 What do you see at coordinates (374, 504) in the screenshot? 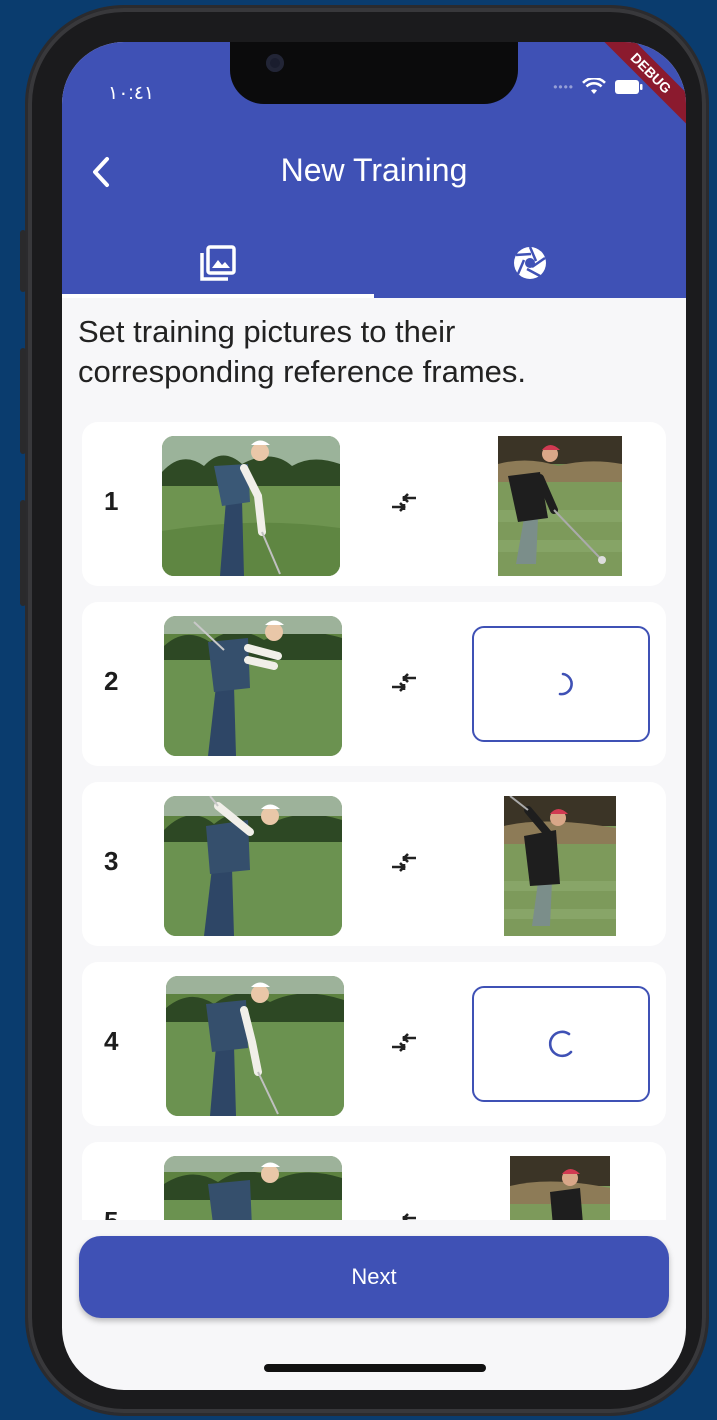
I see `list-item: 1` at bounding box center [374, 504].